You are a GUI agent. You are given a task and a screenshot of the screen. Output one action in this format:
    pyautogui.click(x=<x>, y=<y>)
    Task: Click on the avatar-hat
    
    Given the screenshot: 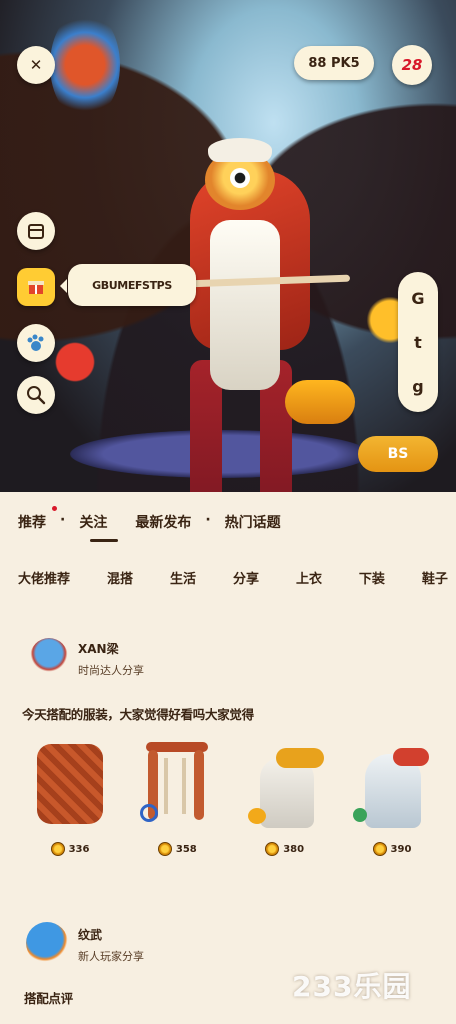 What is the action you would take?
    pyautogui.click(x=240, y=150)
    